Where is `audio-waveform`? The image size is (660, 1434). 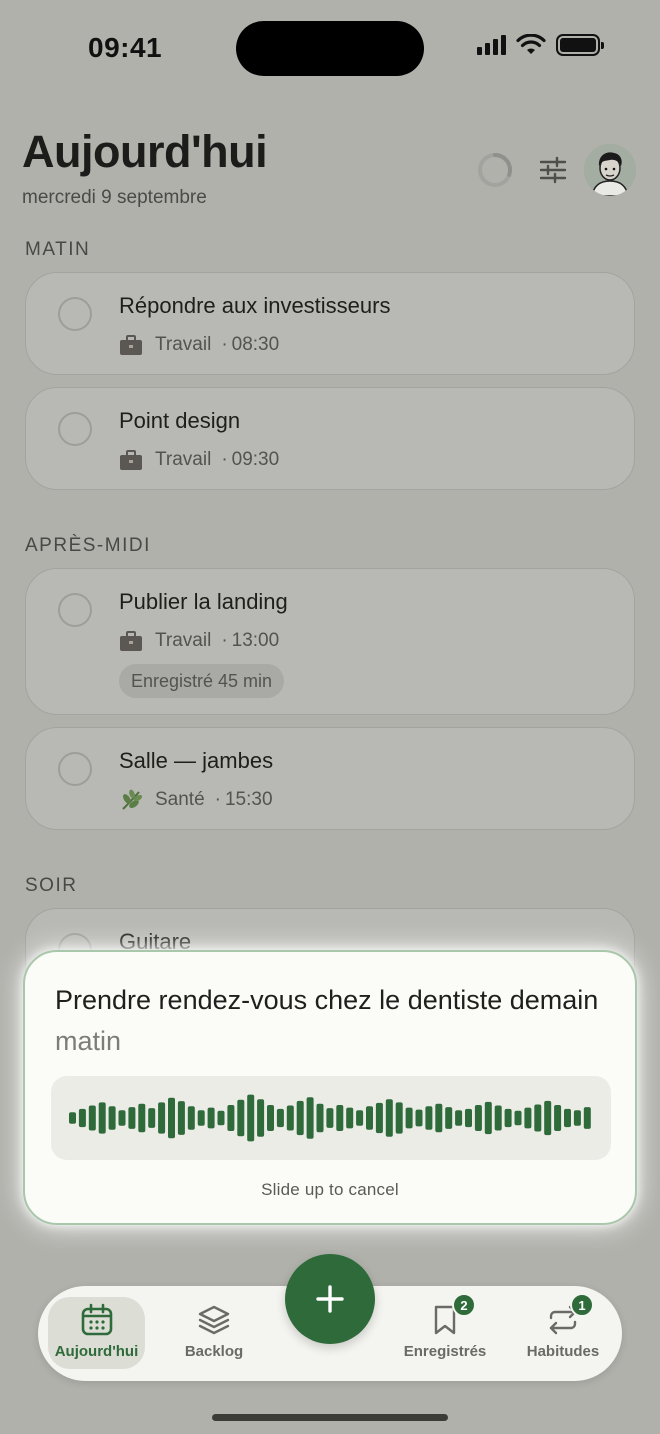
audio-waveform is located at coordinates (330, 1118).